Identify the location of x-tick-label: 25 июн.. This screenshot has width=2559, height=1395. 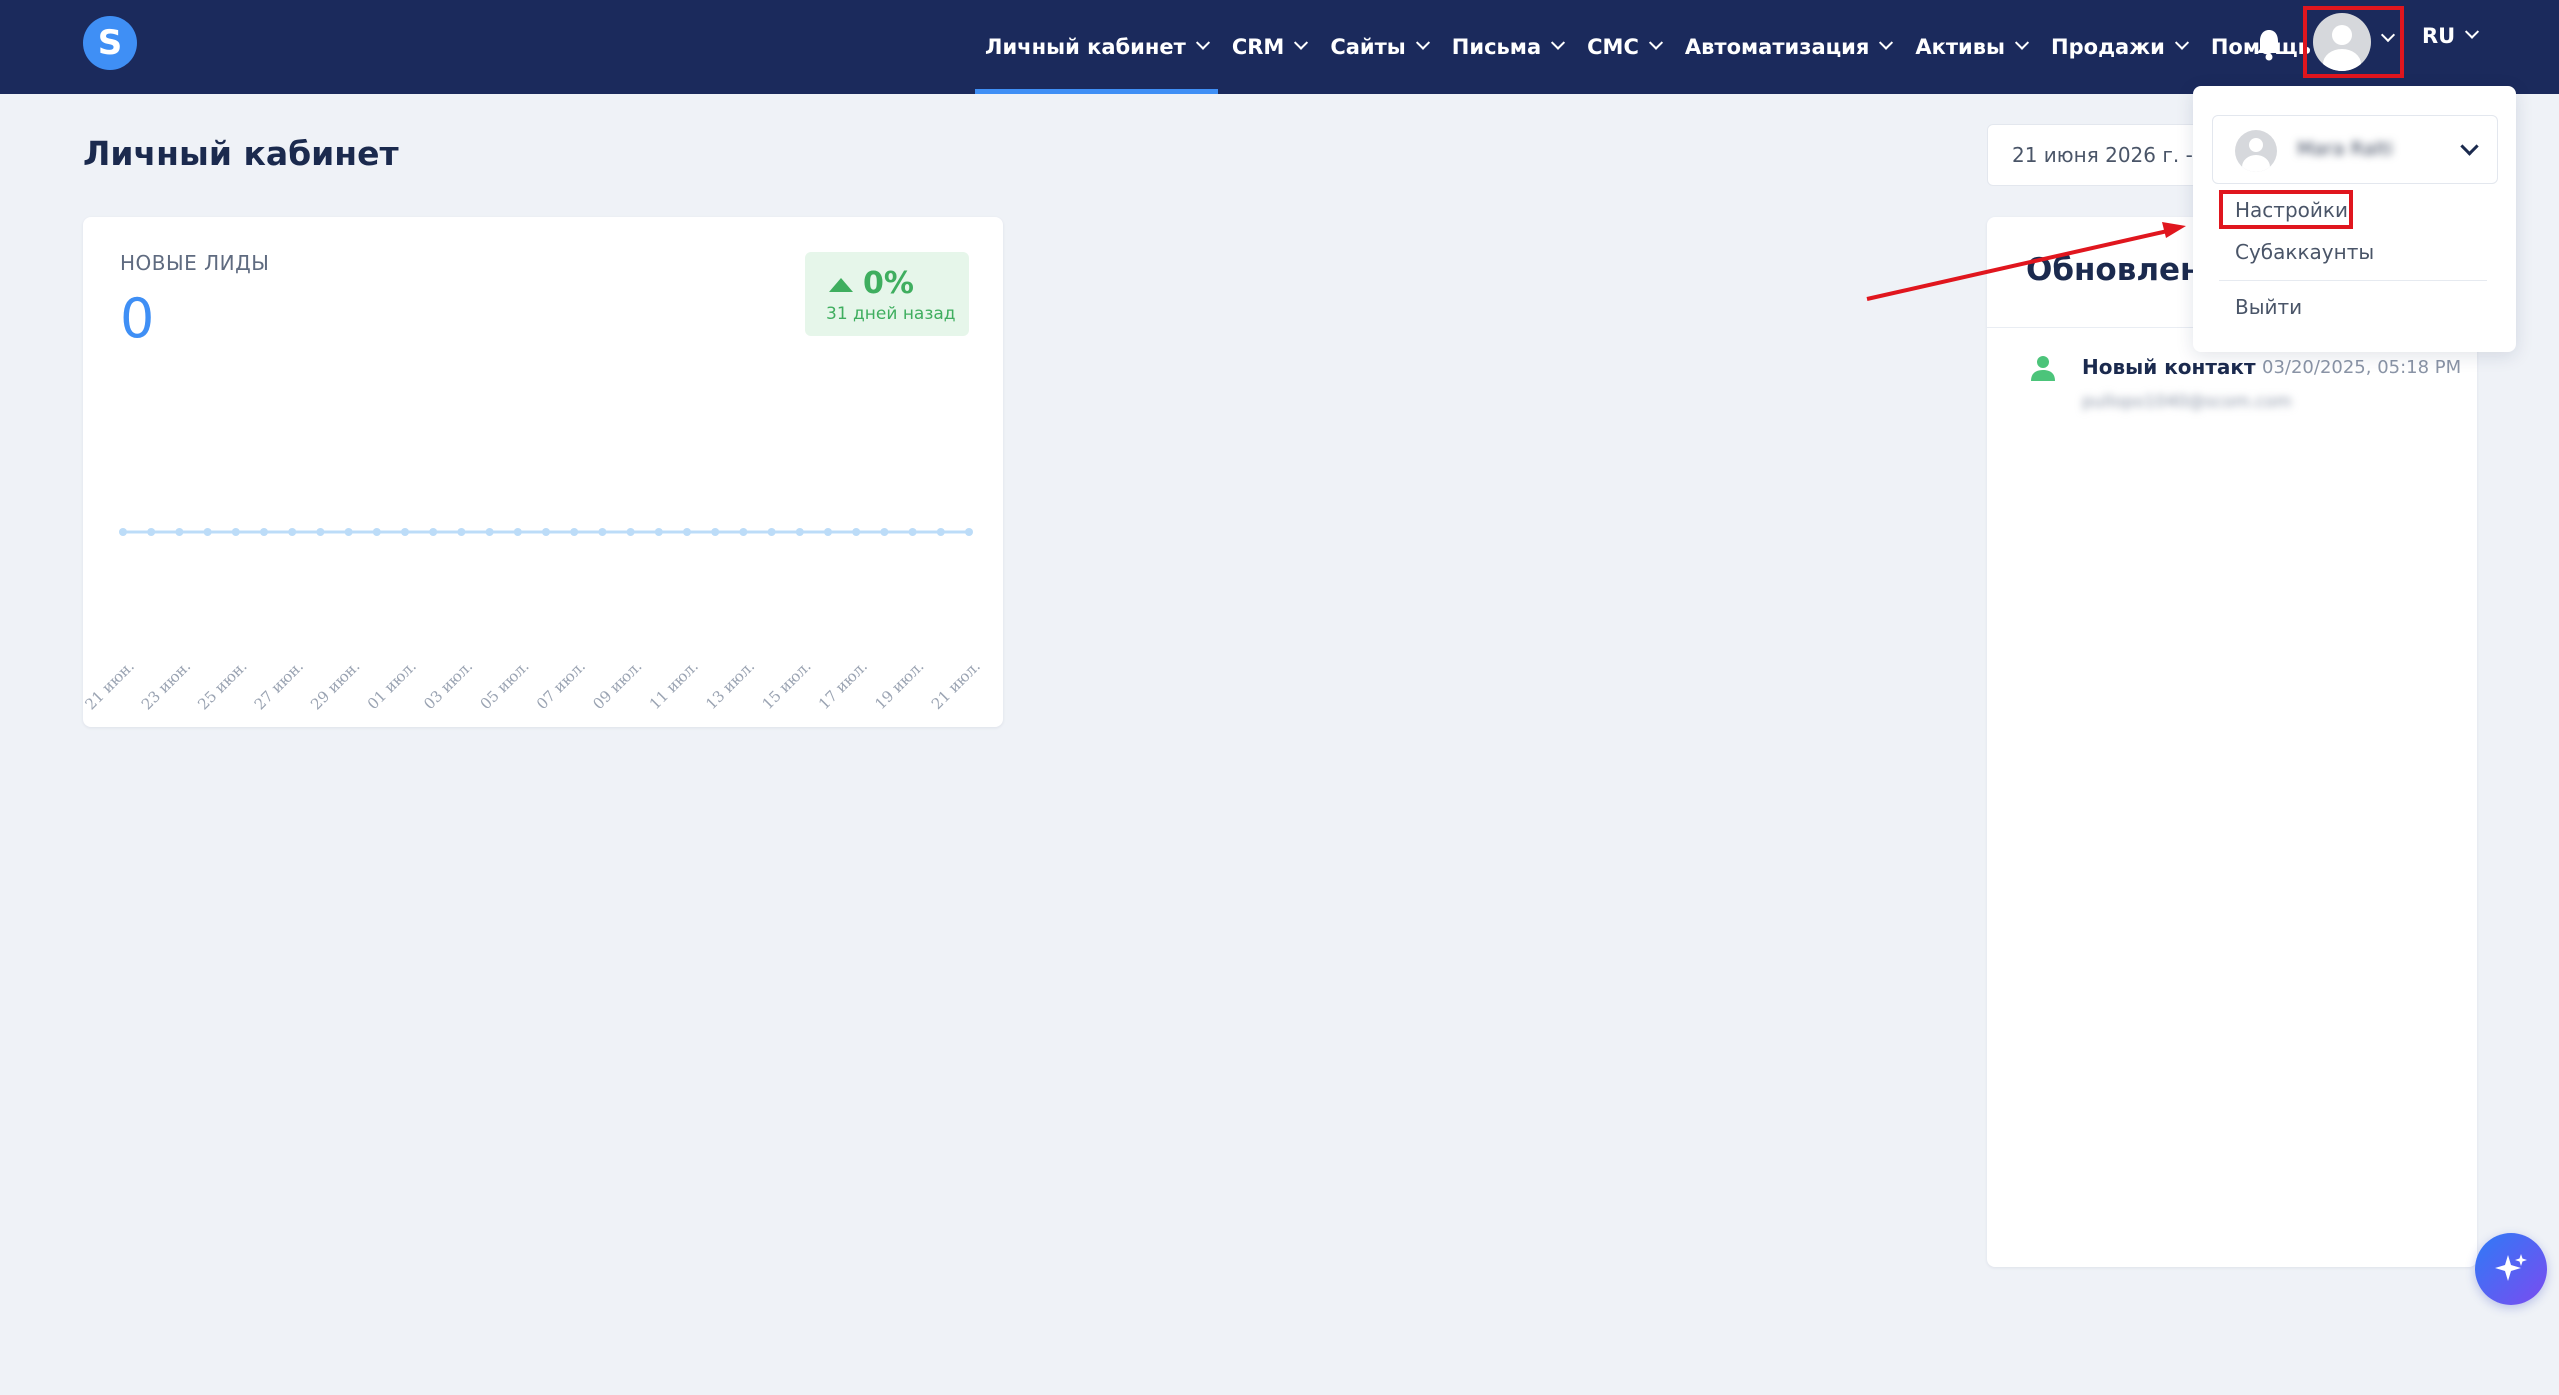
(222, 685).